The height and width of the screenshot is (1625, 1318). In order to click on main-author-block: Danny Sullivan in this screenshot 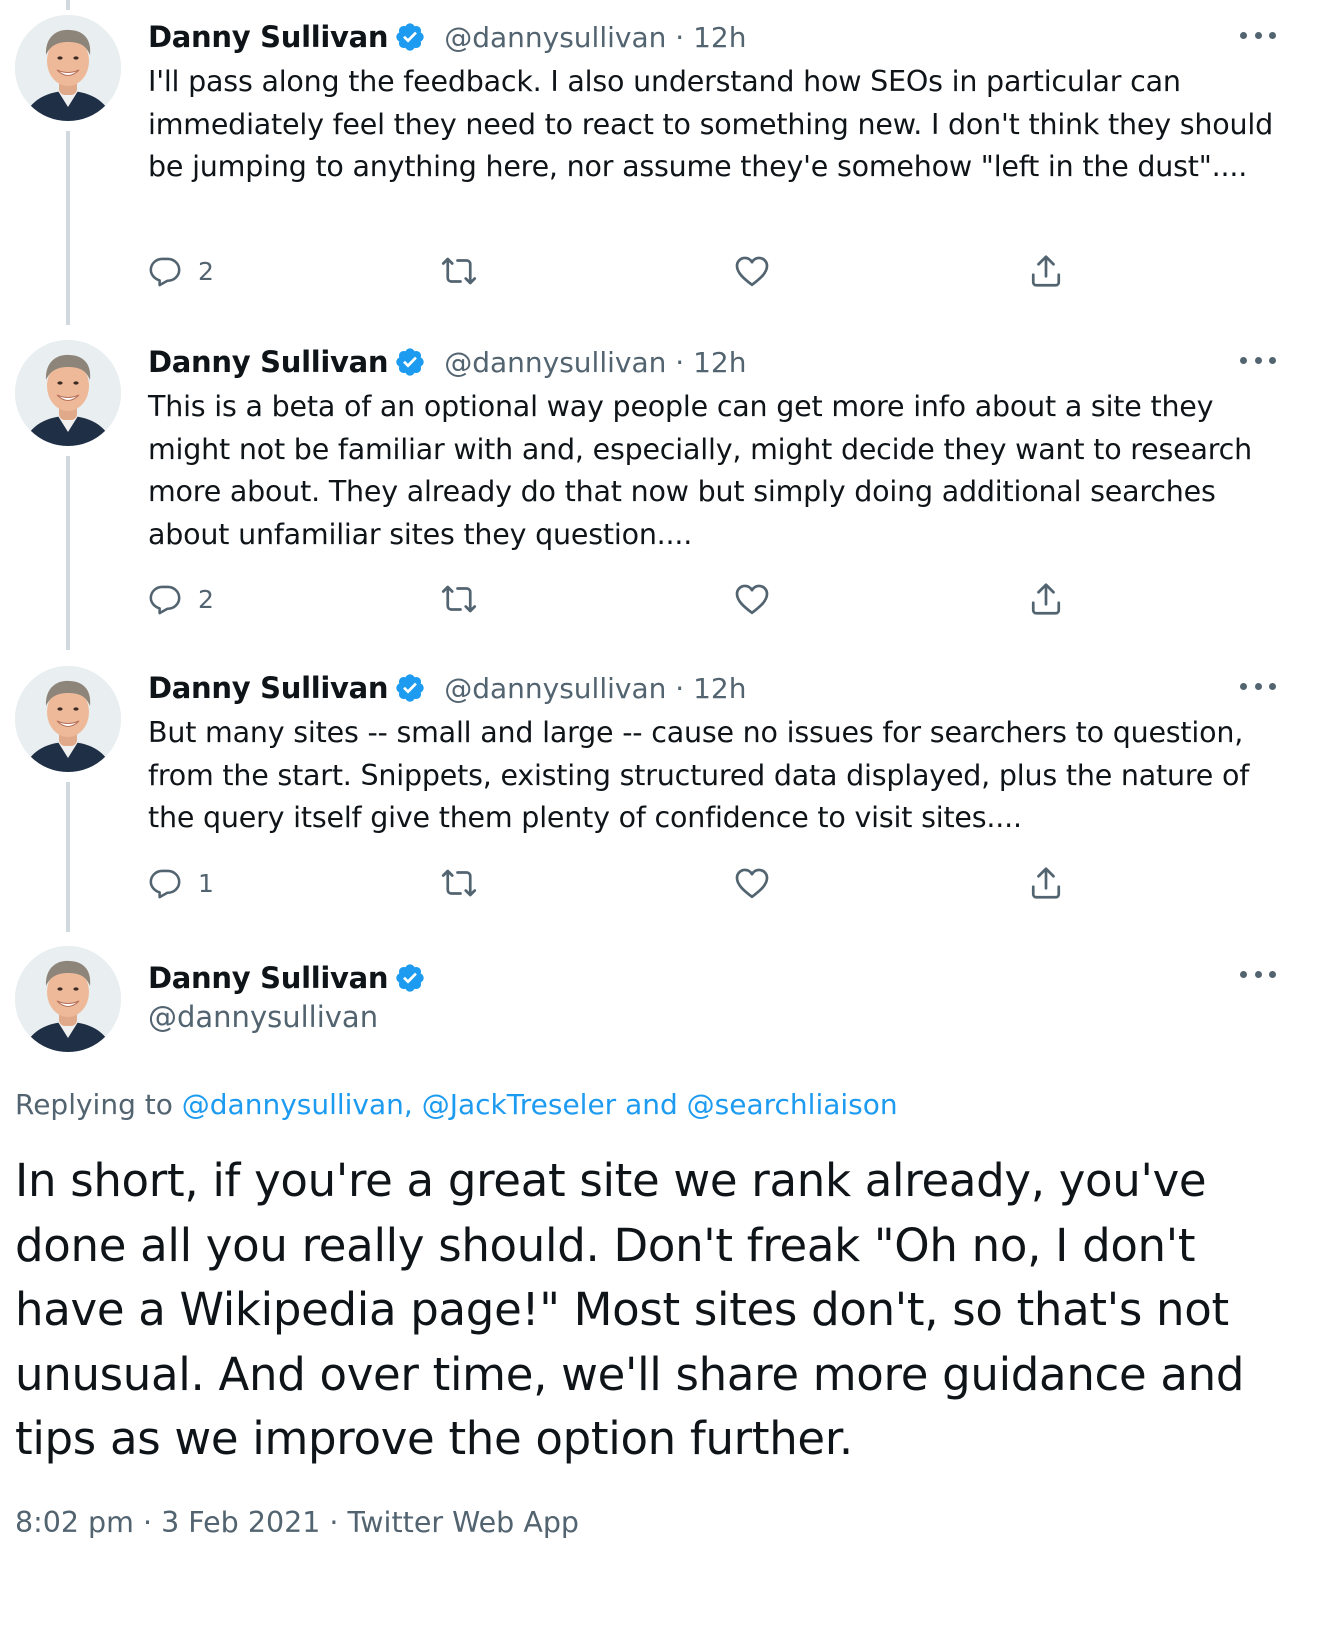, I will do `click(296, 978)`.